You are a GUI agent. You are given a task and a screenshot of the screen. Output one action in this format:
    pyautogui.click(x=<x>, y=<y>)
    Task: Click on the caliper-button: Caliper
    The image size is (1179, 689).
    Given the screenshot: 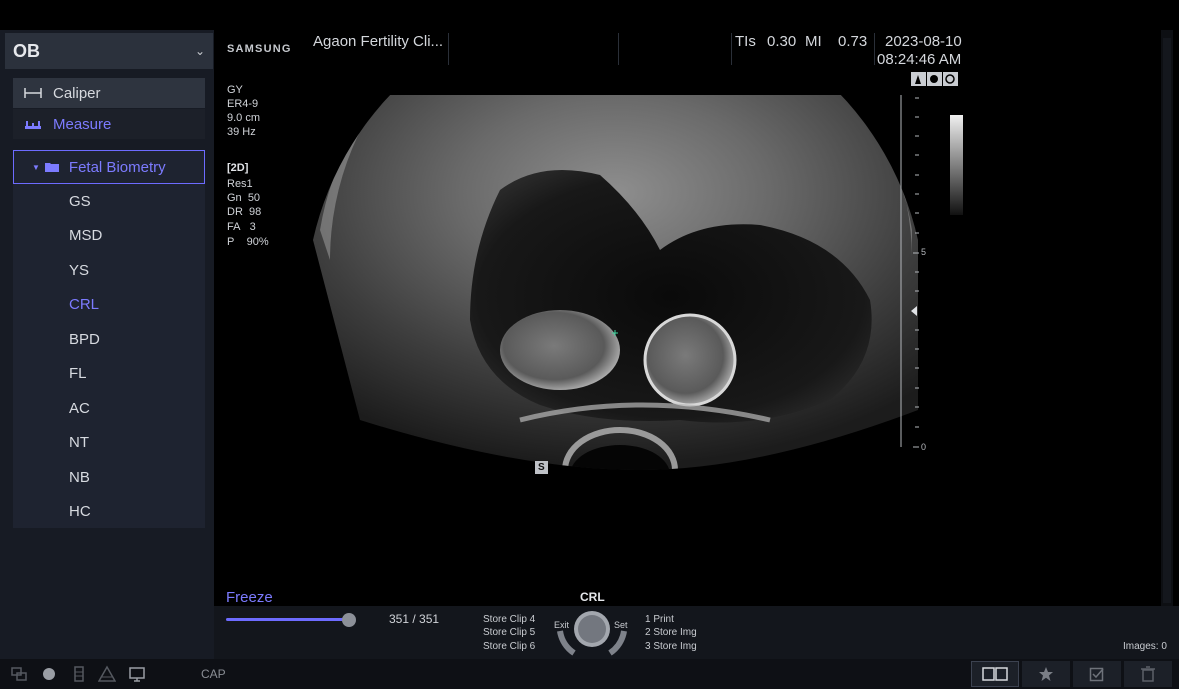 What is the action you would take?
    pyautogui.click(x=109, y=93)
    